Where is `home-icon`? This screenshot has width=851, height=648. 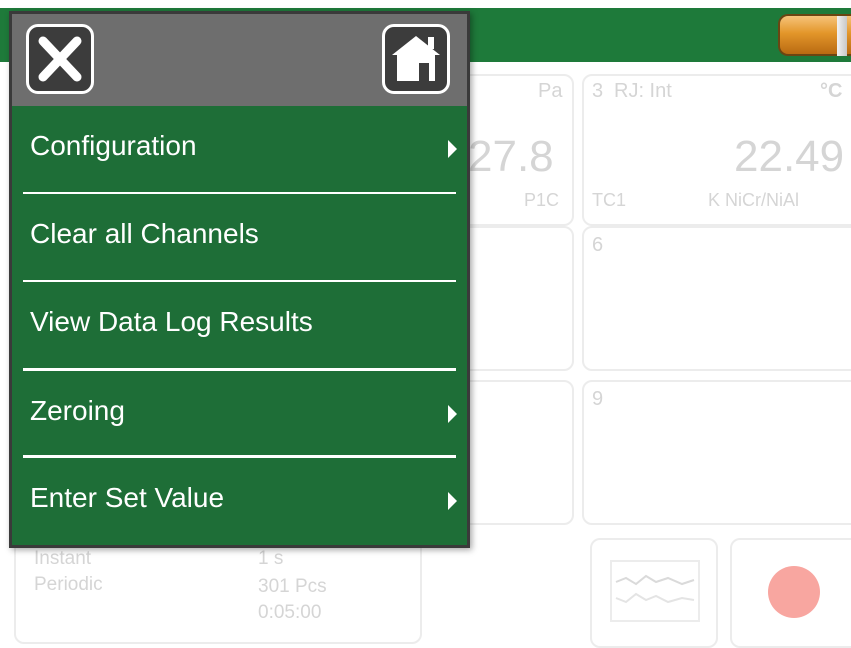
home-icon is located at coordinates (416, 58).